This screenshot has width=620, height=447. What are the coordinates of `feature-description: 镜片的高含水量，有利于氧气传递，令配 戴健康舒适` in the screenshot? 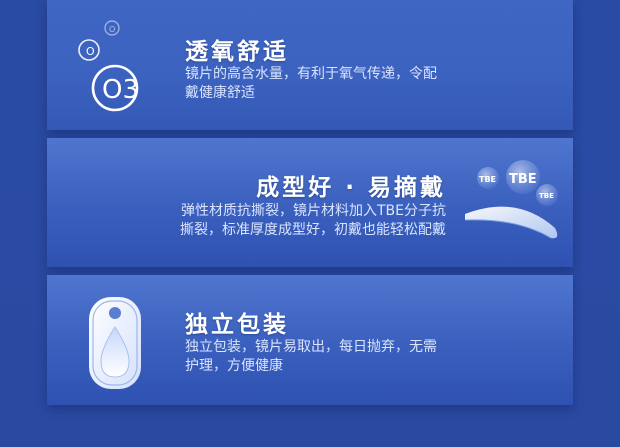 It's located at (311, 84).